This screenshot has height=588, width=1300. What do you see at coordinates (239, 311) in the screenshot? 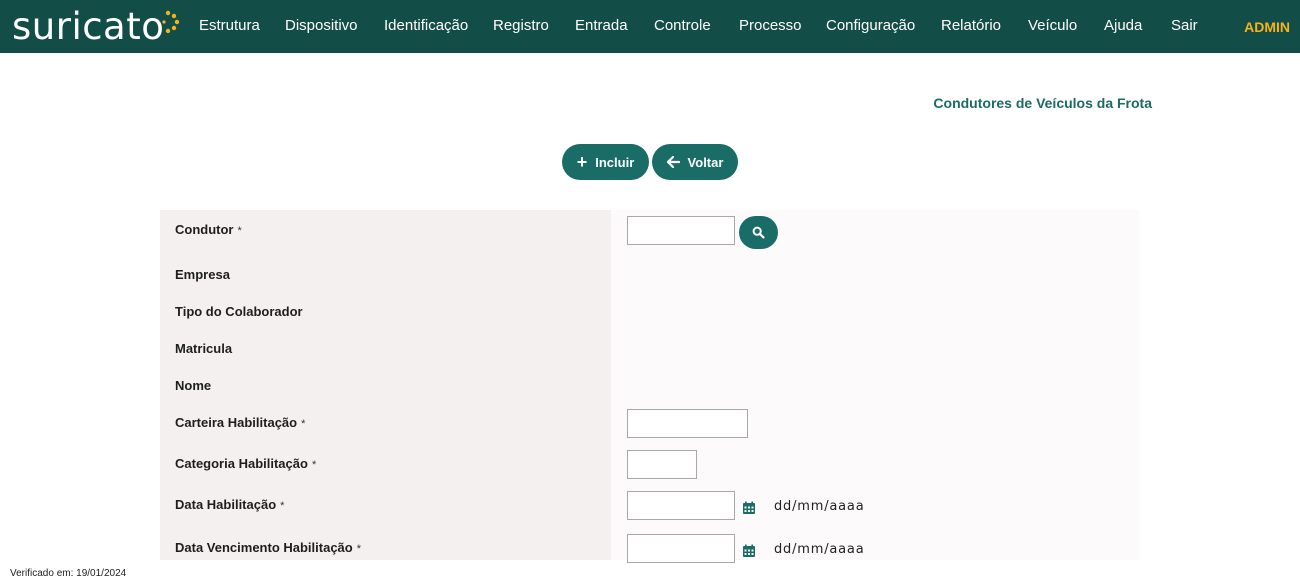
I see `tipo-colaborador-label: Tipo do Colaborador` at bounding box center [239, 311].